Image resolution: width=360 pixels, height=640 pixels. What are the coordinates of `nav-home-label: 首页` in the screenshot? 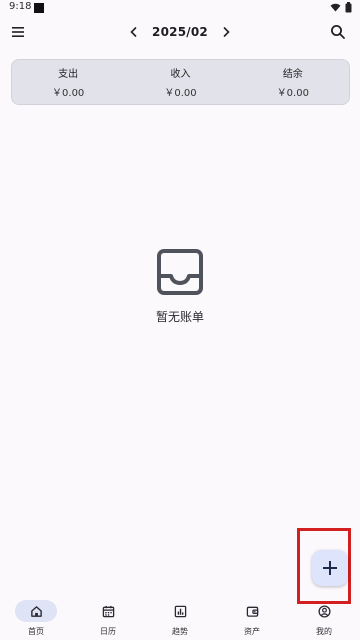 It's located at (36, 631).